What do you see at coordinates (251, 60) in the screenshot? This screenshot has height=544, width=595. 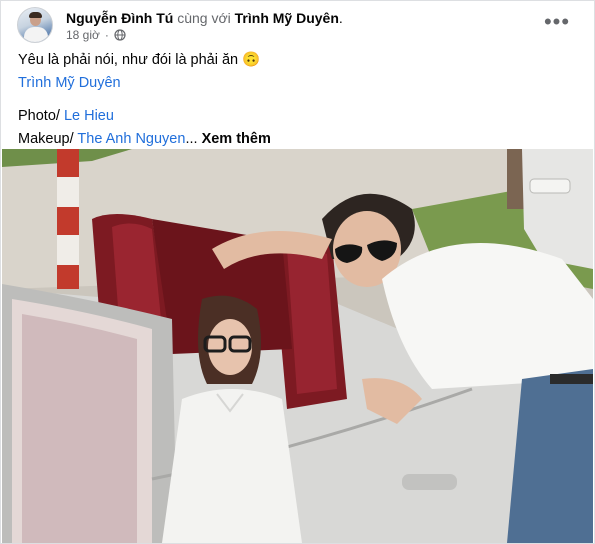 I see `upside-down-emoji-icon: 🙃` at bounding box center [251, 60].